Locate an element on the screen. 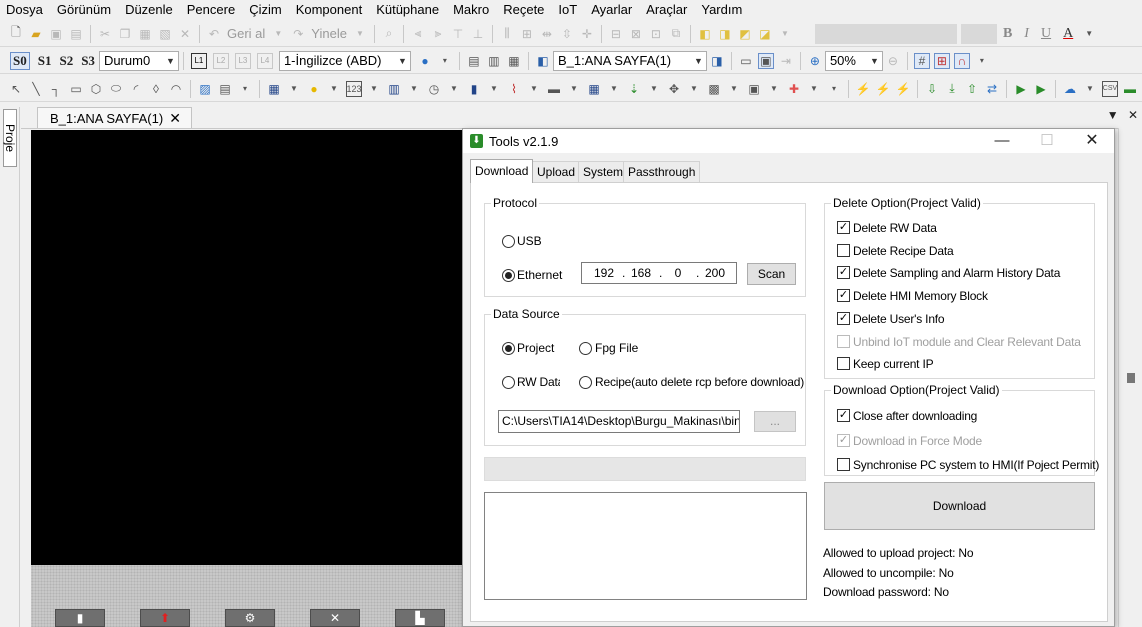 Image resolution: width=1142 pixels, height=627 pixels. menu-recete: Reçete is located at coordinates (523, 9).